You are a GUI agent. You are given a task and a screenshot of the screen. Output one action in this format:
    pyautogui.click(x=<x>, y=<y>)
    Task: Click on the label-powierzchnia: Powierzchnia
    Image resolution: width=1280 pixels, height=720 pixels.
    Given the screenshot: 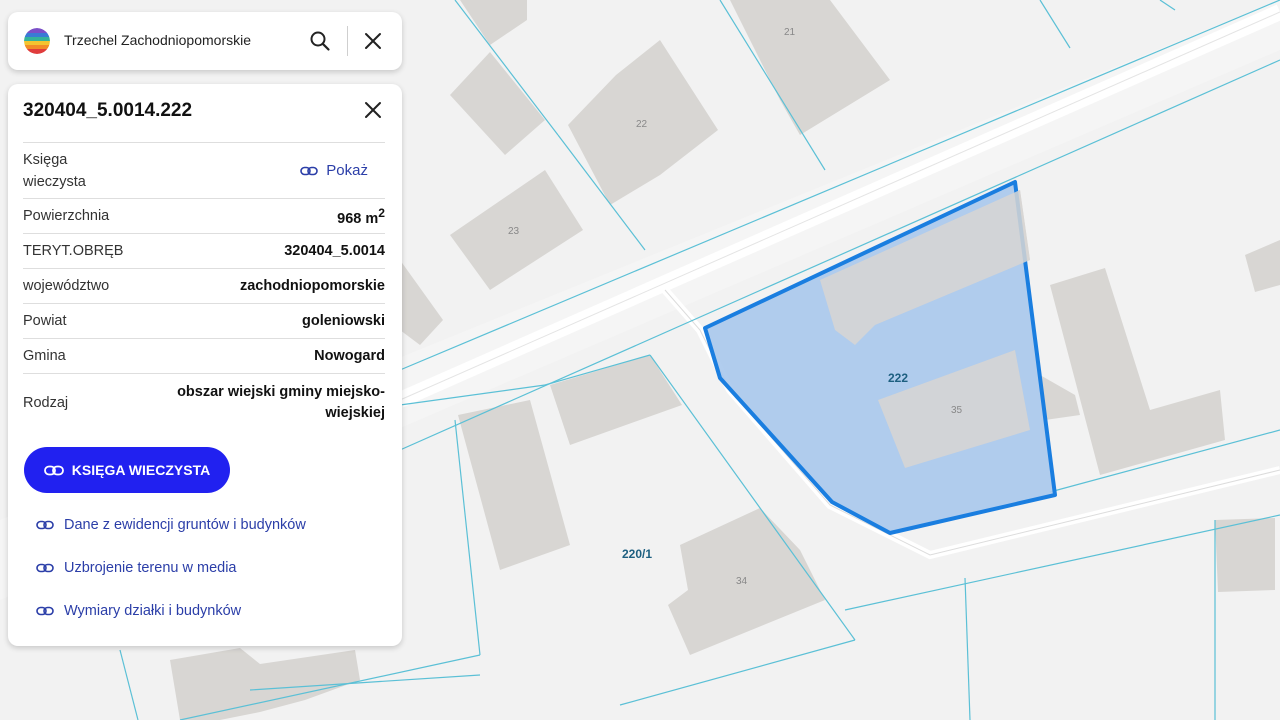 What is the action you would take?
    pyautogui.click(x=66, y=216)
    